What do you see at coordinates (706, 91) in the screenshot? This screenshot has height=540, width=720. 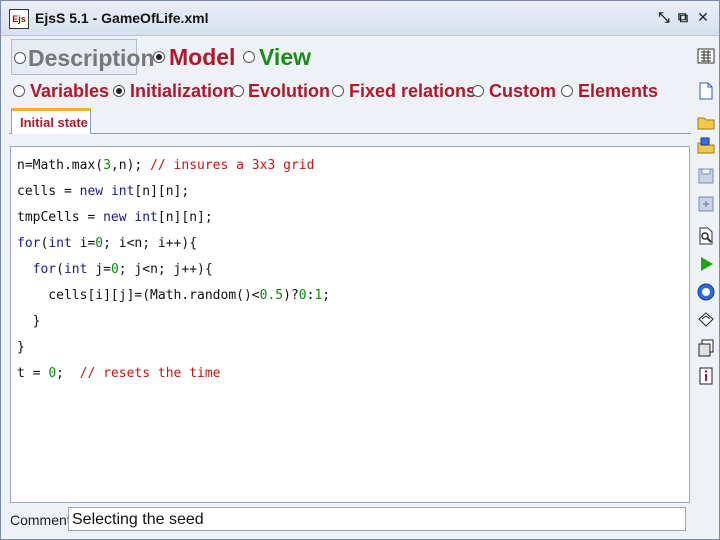 I see `new-file-icon` at bounding box center [706, 91].